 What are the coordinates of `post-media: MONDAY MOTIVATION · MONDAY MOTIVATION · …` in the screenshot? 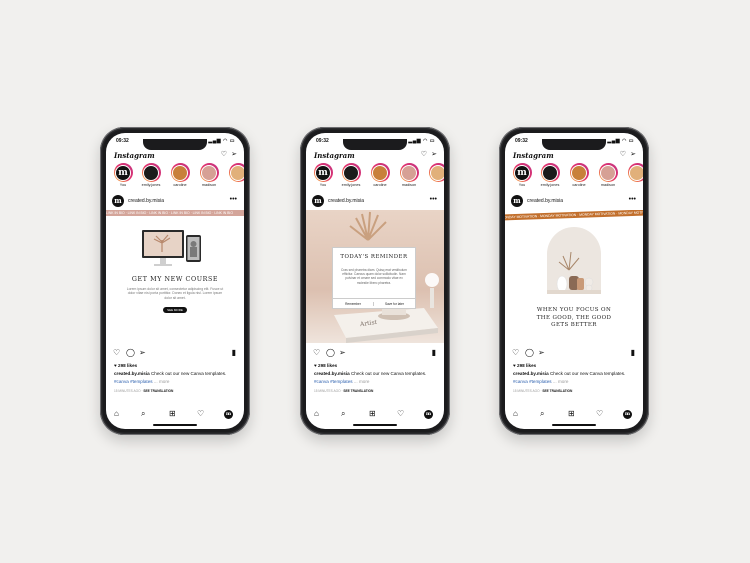 It's located at (574, 276).